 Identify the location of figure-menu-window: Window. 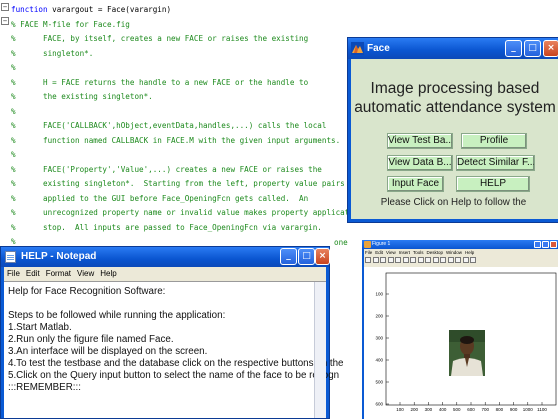
(454, 252).